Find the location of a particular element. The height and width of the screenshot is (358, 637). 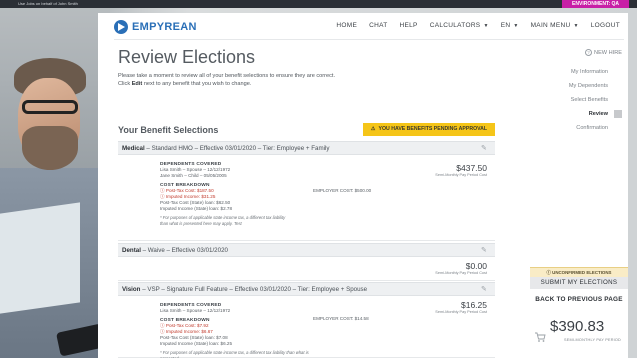

cost-line: Imputed Income (State) loan: $2.78 is located at coordinates (196, 208).